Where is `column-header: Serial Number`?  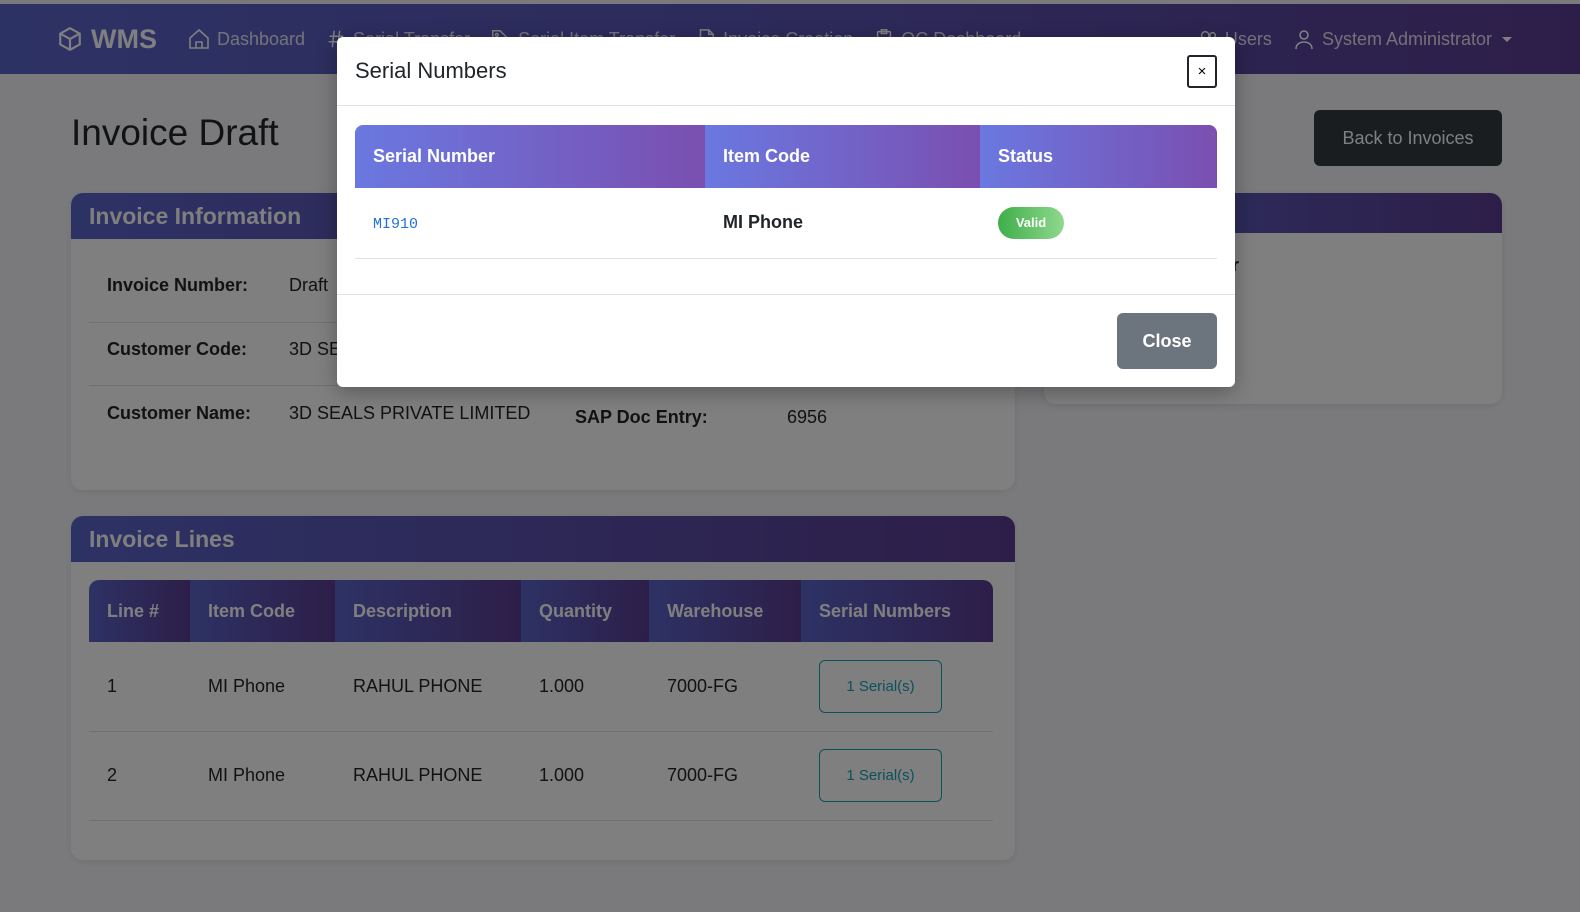
column-header: Serial Number is located at coordinates (530, 156).